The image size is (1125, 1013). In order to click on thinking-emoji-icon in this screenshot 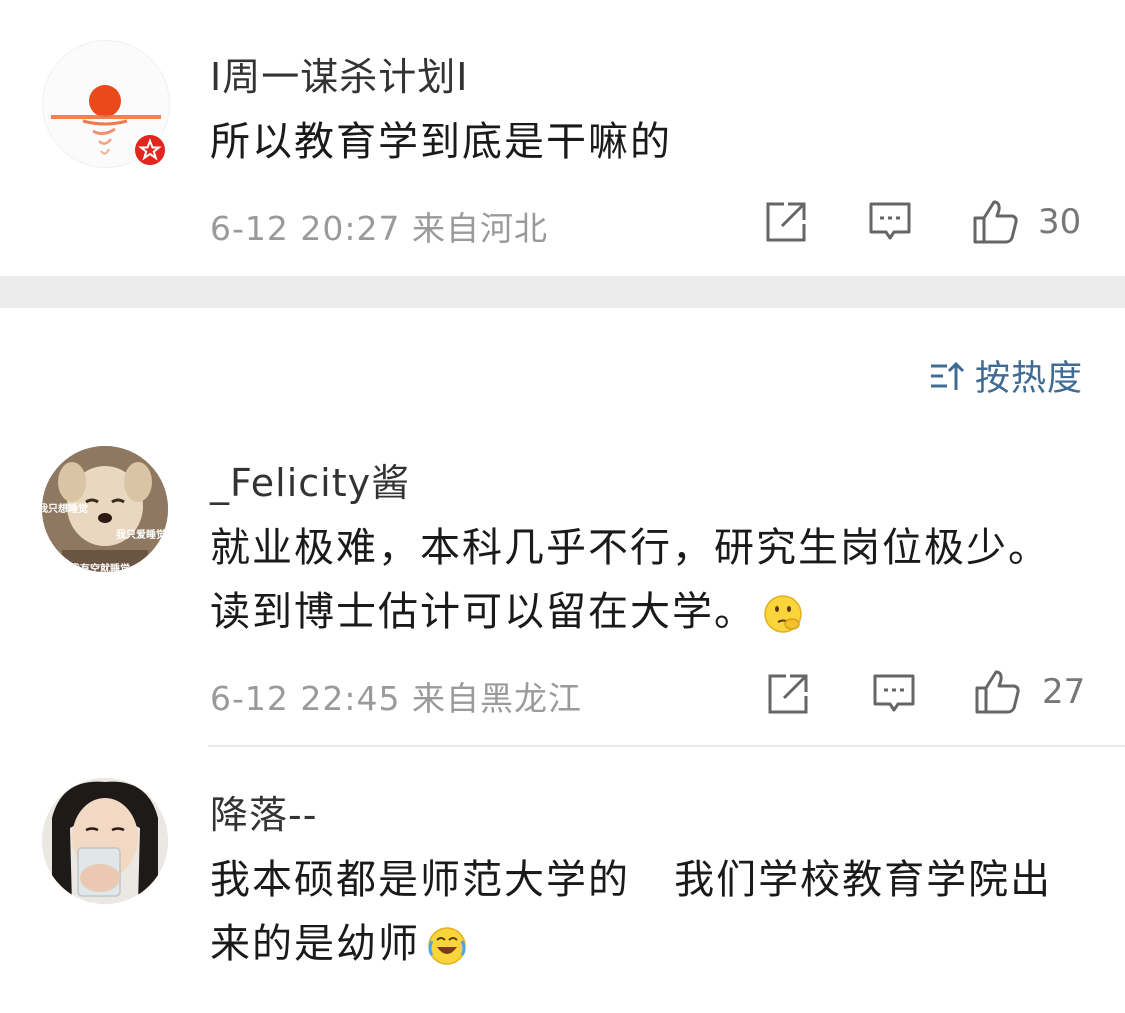, I will do `click(783, 614)`.